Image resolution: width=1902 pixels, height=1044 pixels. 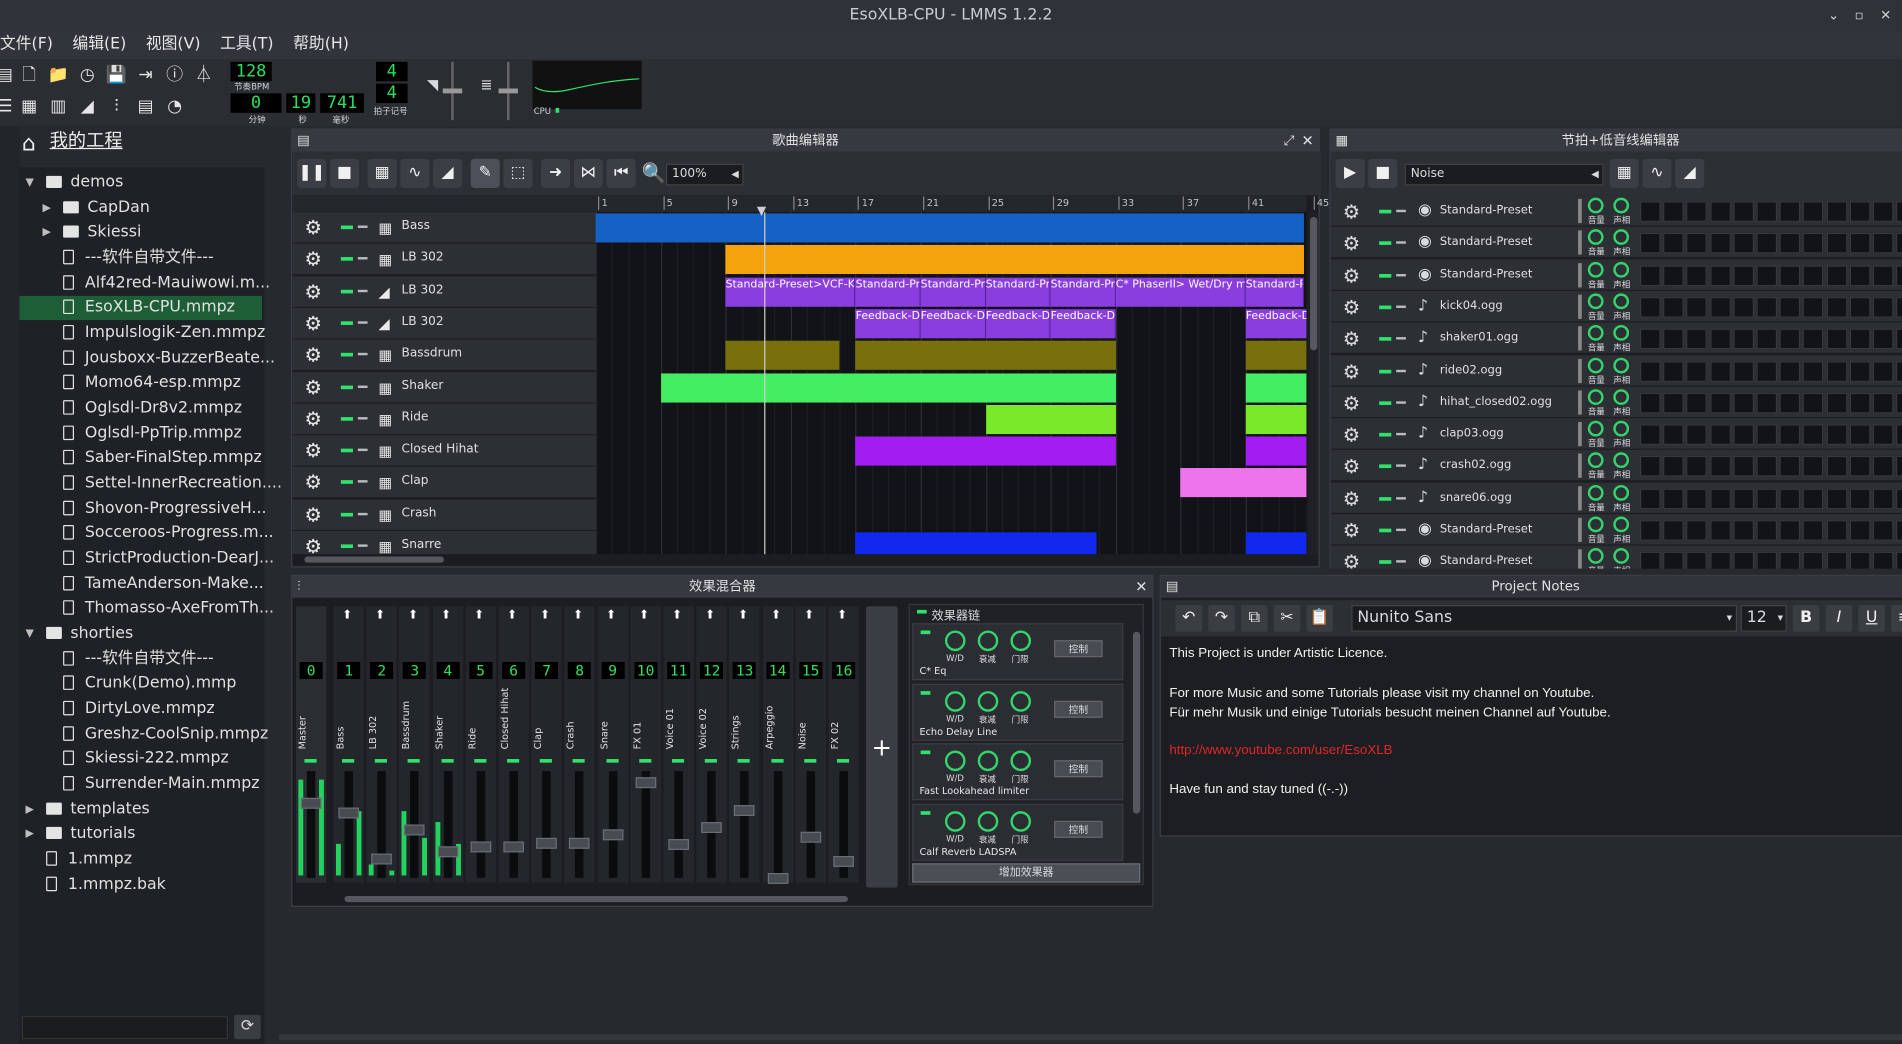 What do you see at coordinates (843, 744) in the screenshot?
I see `mixer-channel: ⬆ 16 FX 02` at bounding box center [843, 744].